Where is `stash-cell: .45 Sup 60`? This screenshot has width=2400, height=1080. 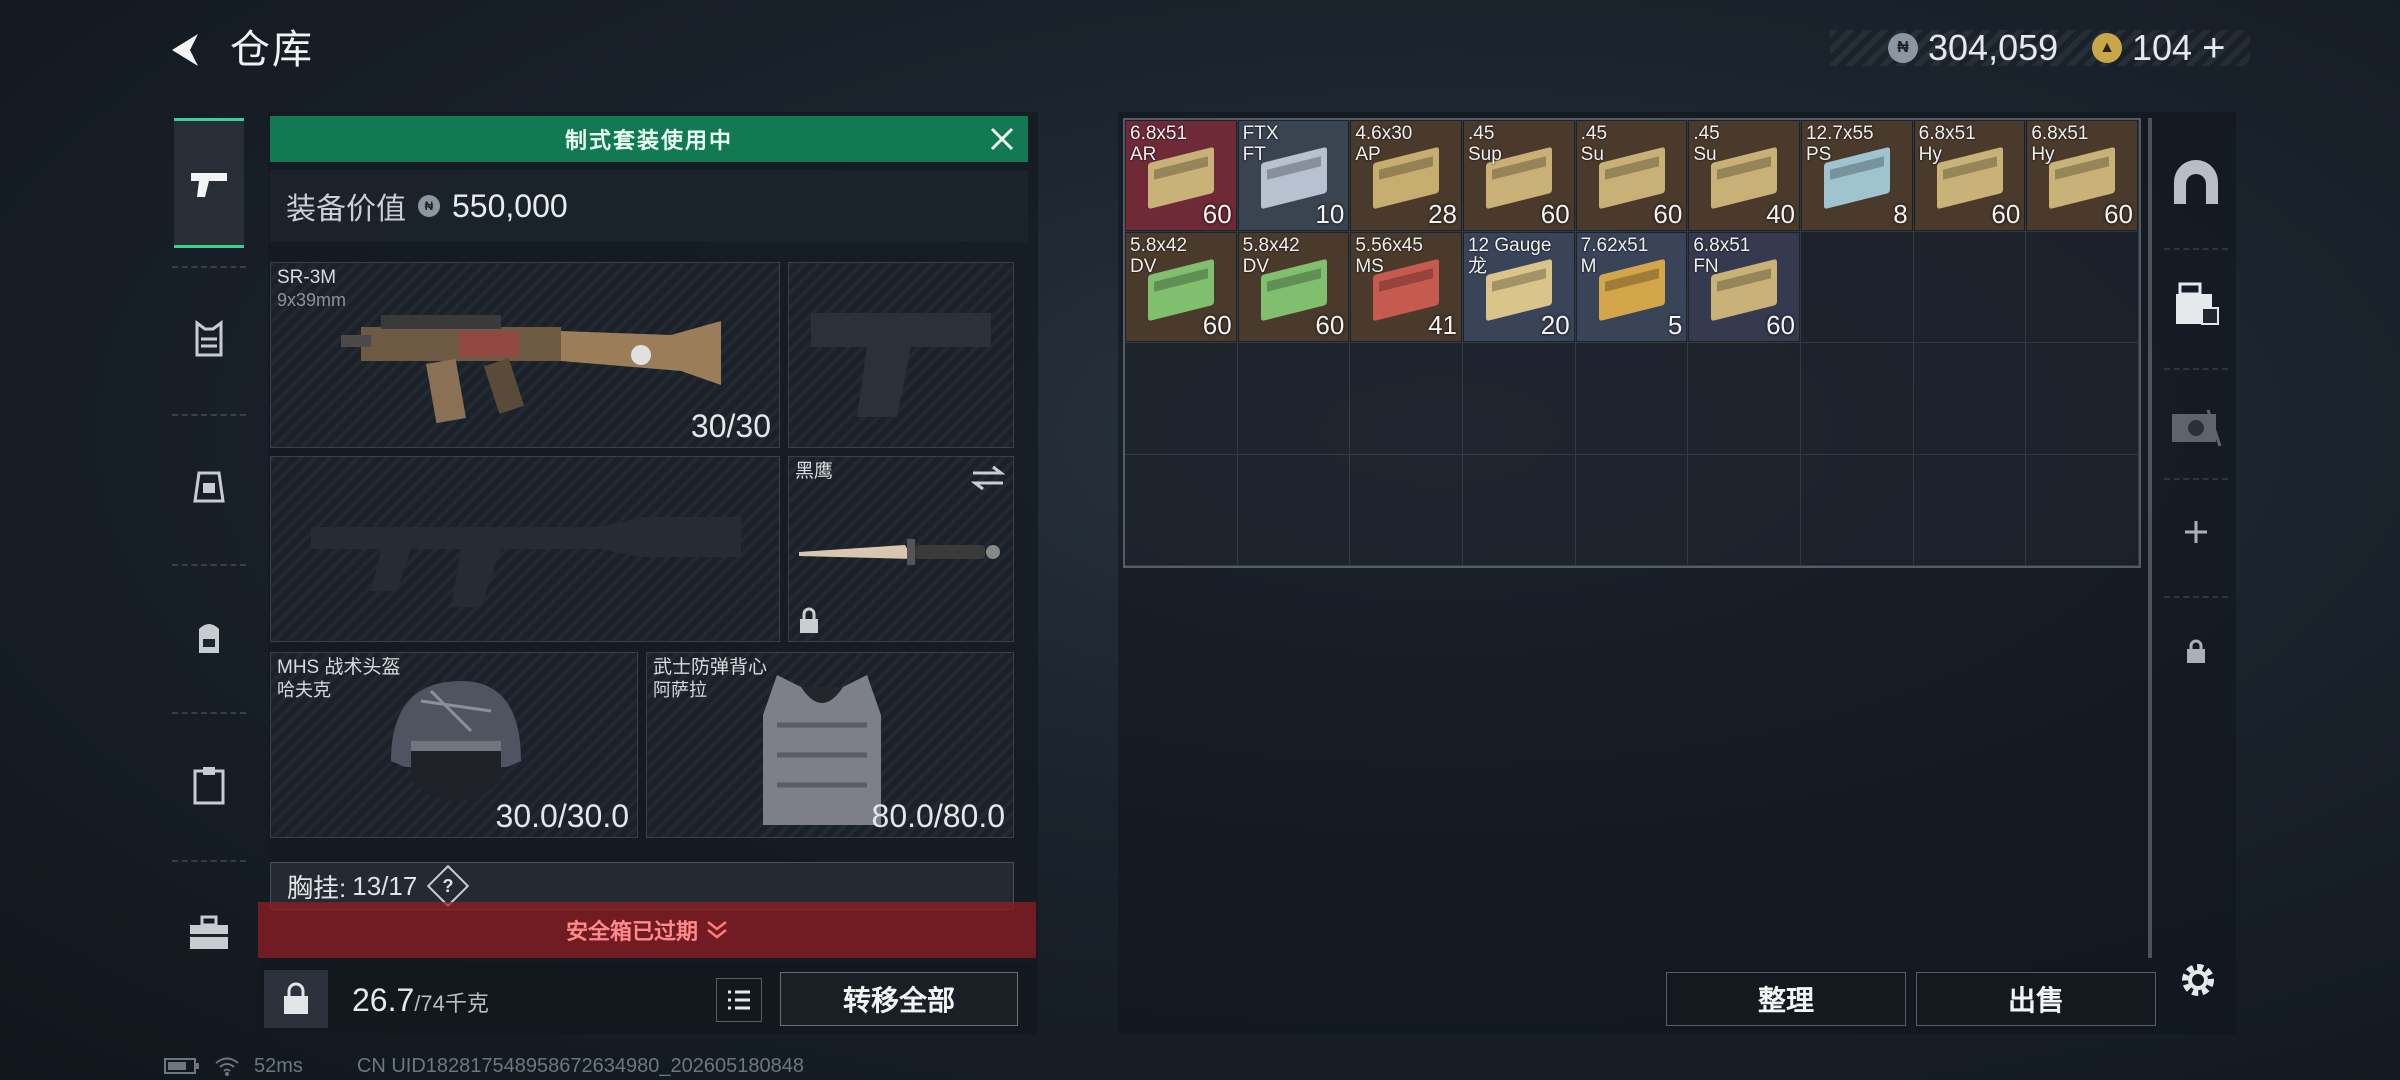
stash-cell: .45 Sup 60 is located at coordinates (1519, 176).